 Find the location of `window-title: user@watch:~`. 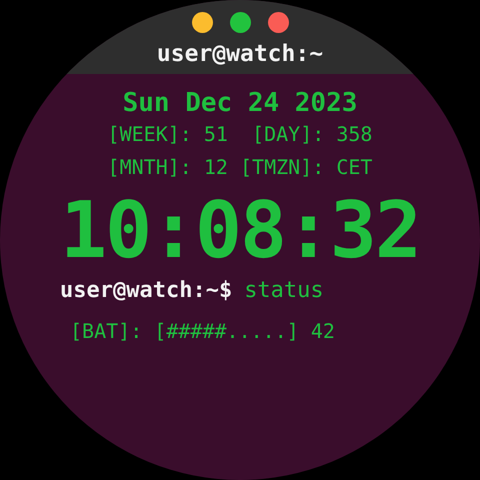

window-title: user@watch:~ is located at coordinates (240, 54).